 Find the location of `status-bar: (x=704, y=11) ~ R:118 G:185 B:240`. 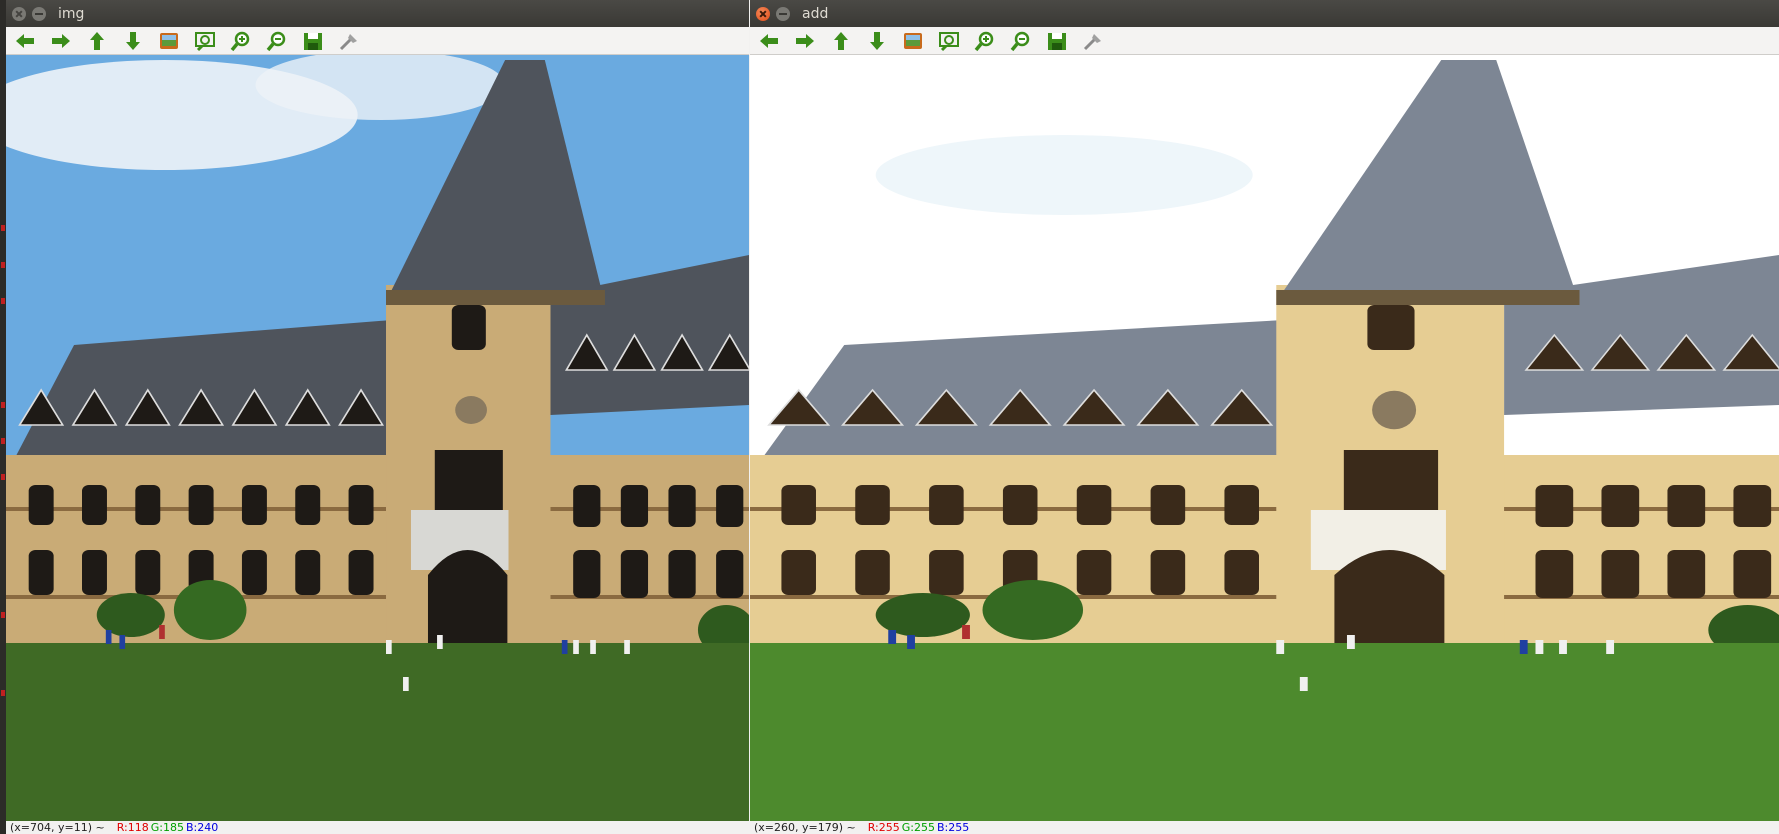

status-bar: (x=704, y=11) ~ R:118 G:185 B:240 is located at coordinates (377, 827).